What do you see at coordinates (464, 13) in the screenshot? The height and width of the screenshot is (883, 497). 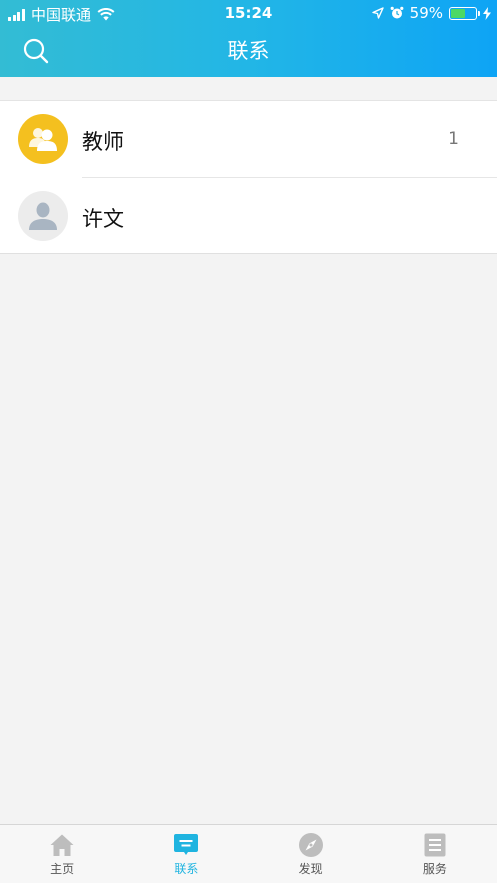 I see `battery-icon` at bounding box center [464, 13].